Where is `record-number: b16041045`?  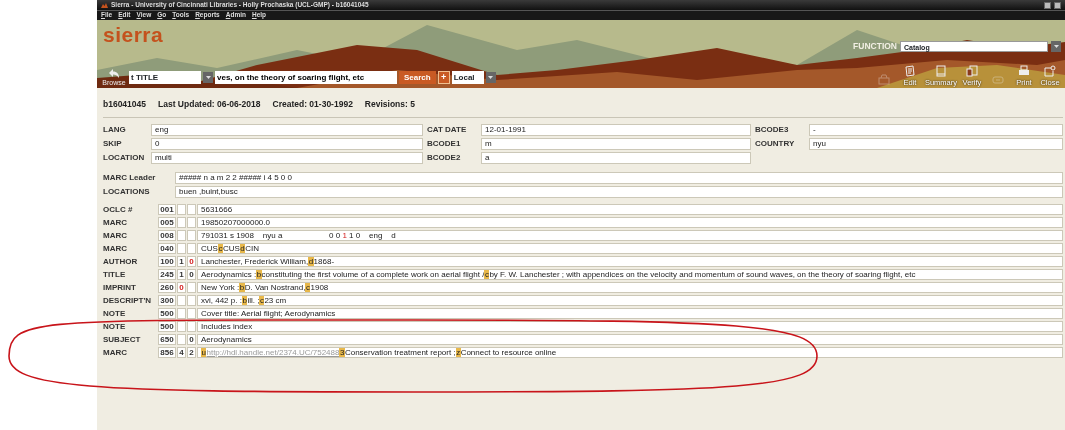 record-number: b16041045 is located at coordinates (124, 104).